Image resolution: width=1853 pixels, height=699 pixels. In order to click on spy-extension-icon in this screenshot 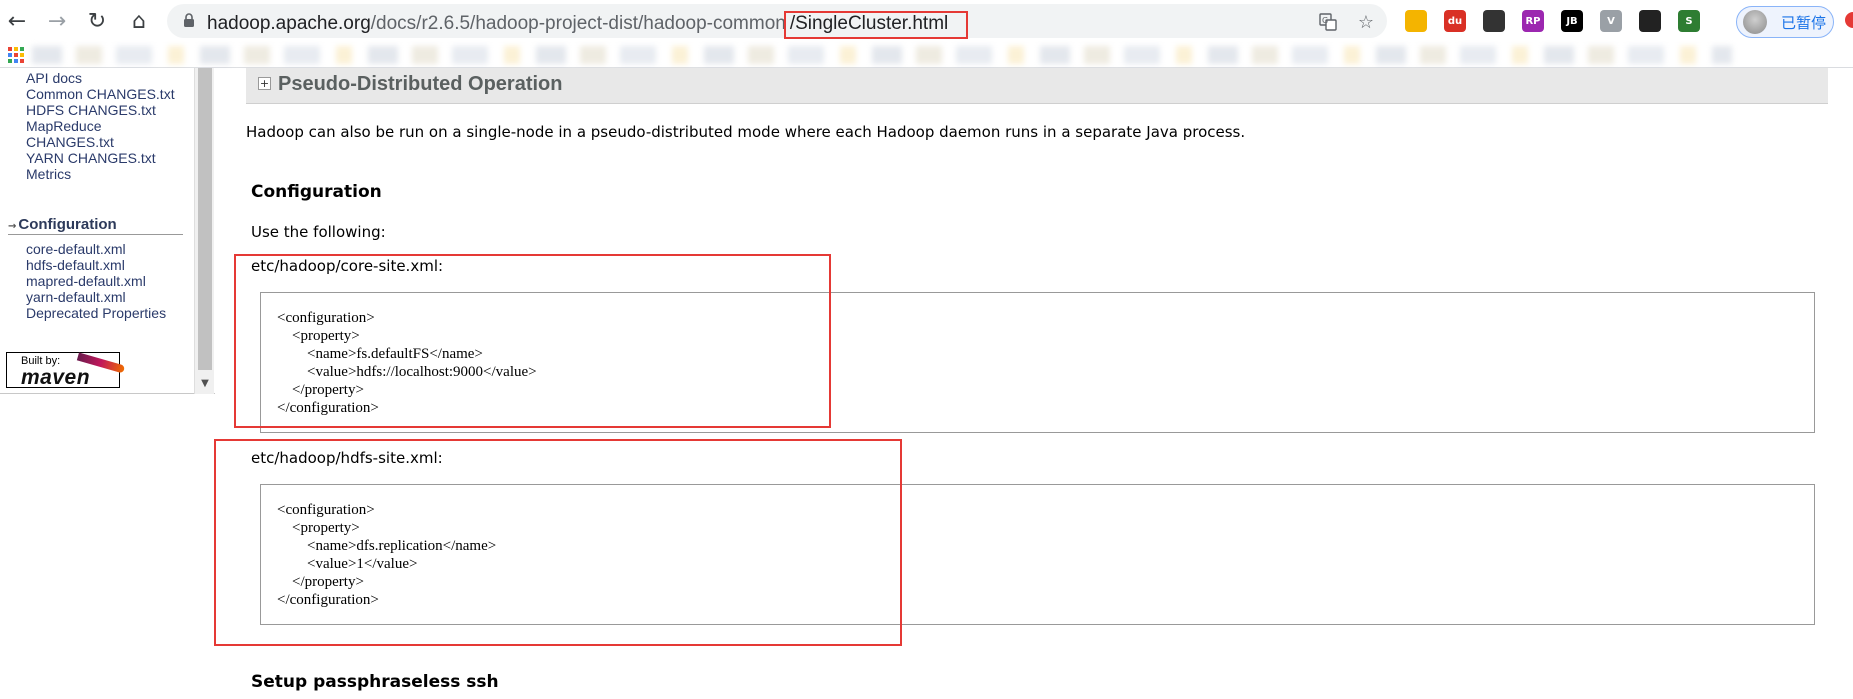, I will do `click(1494, 21)`.